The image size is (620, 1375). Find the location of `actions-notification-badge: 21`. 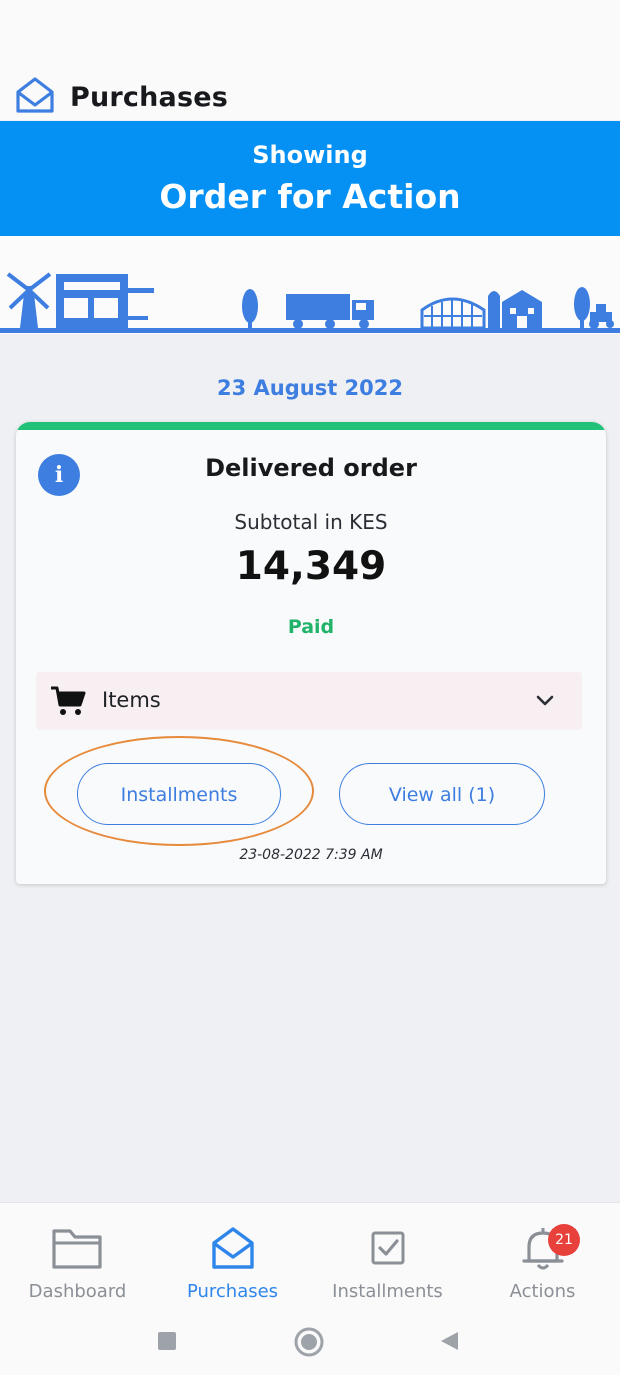

actions-notification-badge: 21 is located at coordinates (564, 1240).